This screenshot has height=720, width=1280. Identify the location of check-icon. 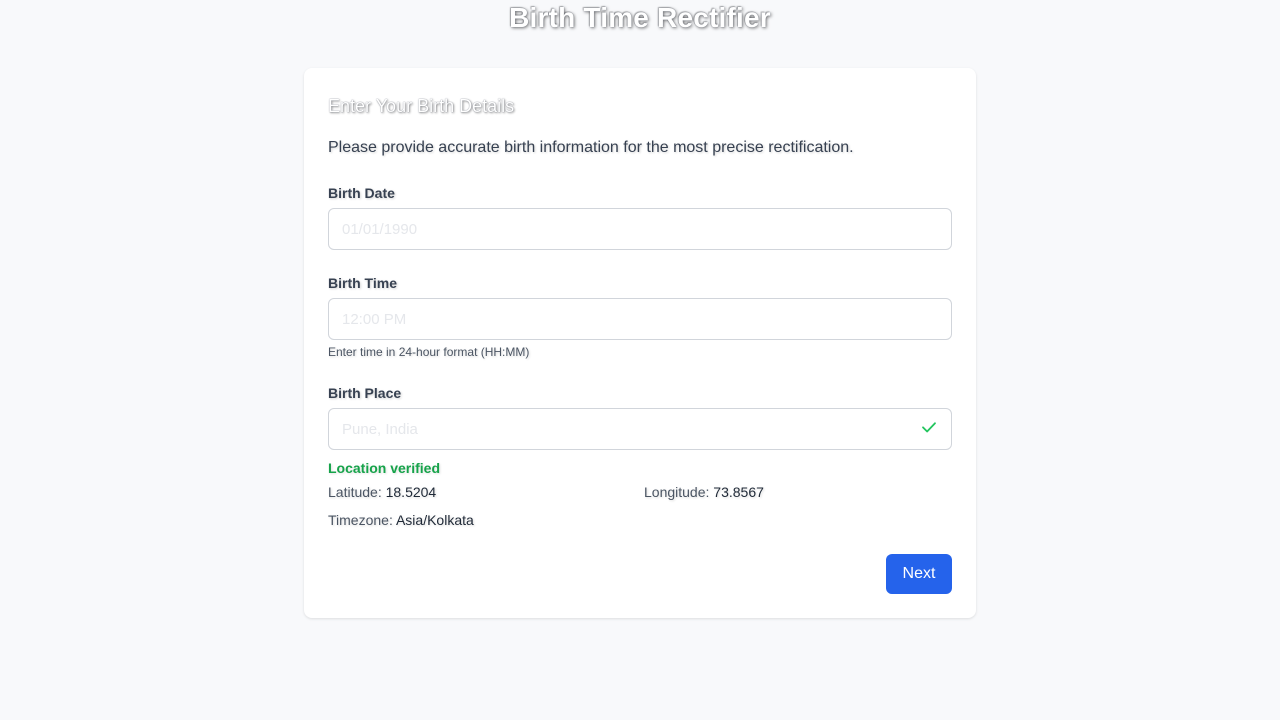
(929, 427).